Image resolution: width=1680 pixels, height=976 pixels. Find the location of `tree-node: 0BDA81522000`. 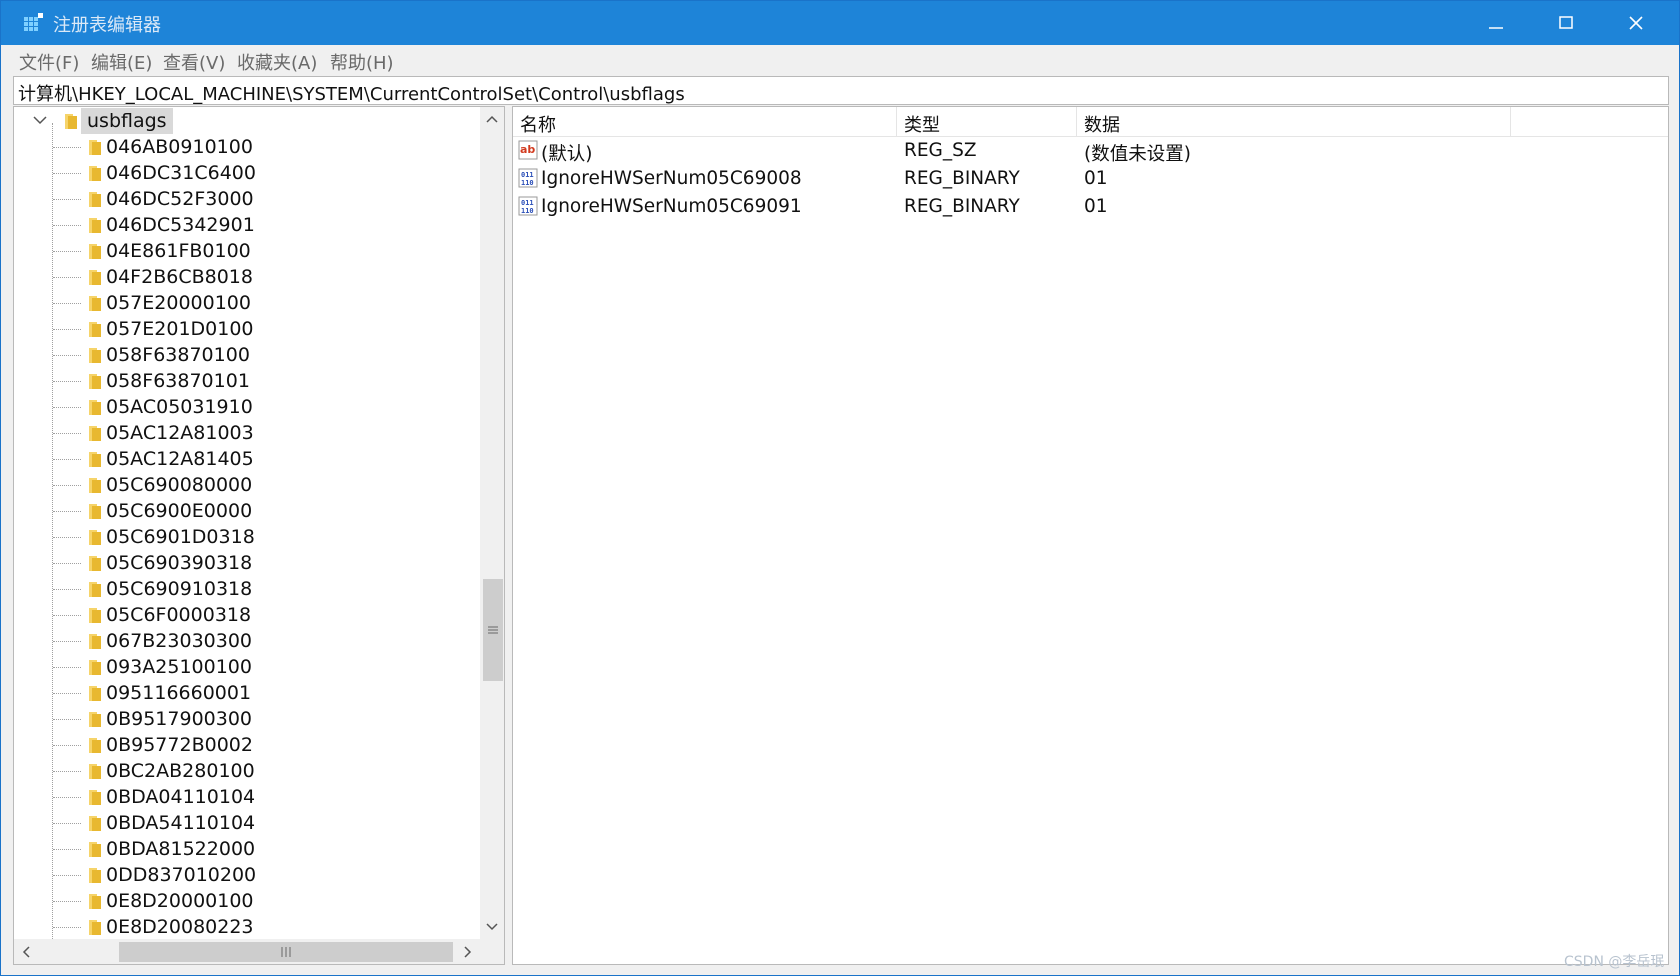

tree-node: 0BDA81522000 is located at coordinates (247, 849).